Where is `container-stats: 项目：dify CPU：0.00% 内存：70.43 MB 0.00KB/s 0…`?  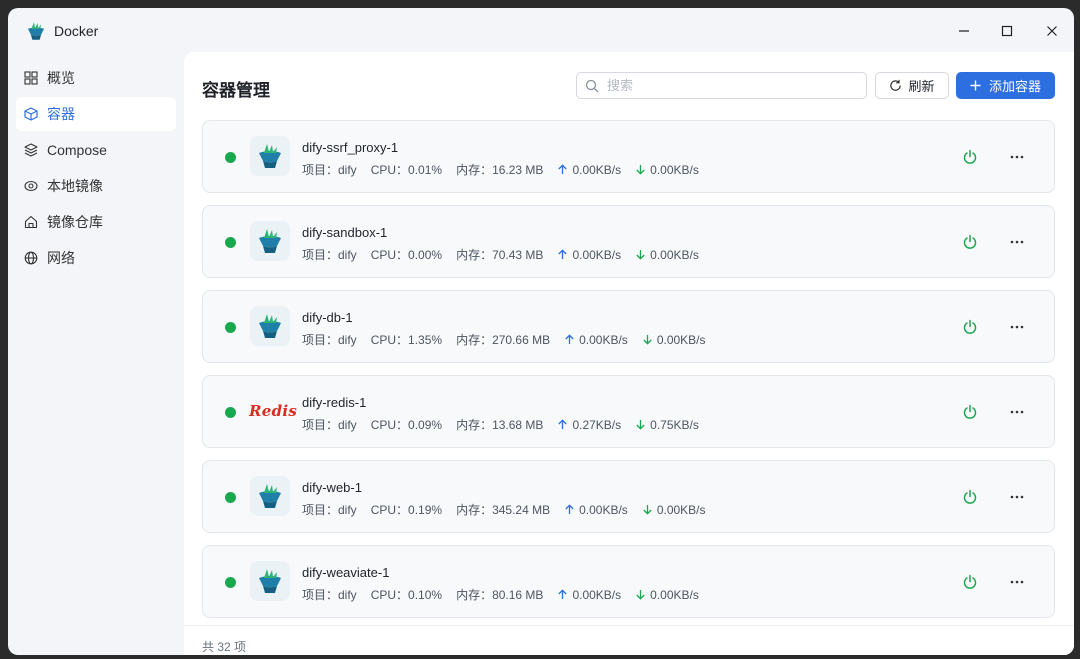 container-stats: 项目：dify CPU：0.00% 内存：70.43 MB 0.00KB/s 0… is located at coordinates (507, 254).